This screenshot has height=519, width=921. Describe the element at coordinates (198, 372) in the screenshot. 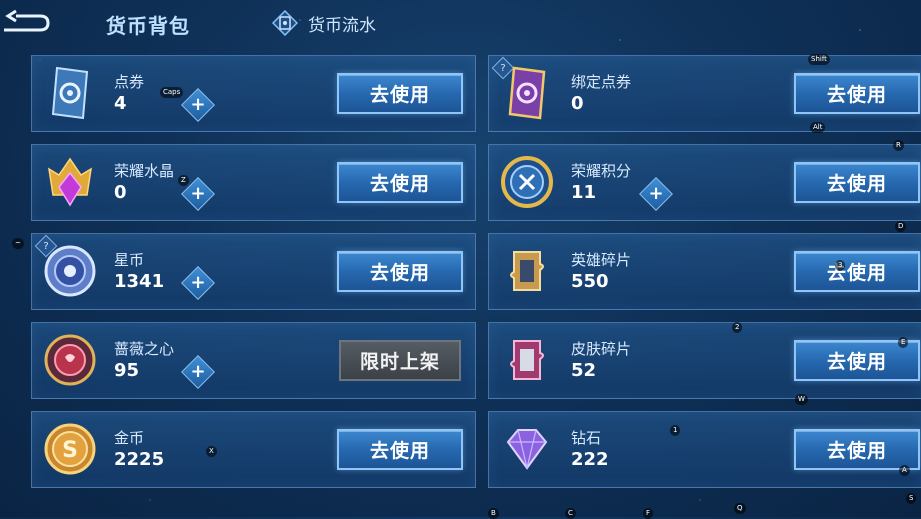

I see `add-rose-heart-button: +` at that location.